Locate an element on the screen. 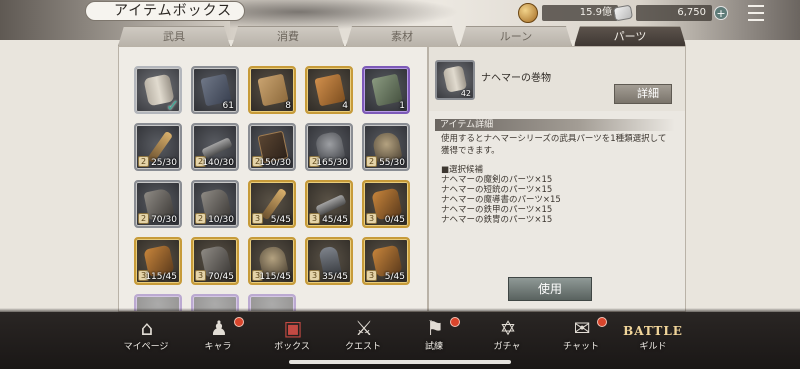 The width and height of the screenshot is (800, 369). item-slot: 2 10/30 is located at coordinates (215, 204).